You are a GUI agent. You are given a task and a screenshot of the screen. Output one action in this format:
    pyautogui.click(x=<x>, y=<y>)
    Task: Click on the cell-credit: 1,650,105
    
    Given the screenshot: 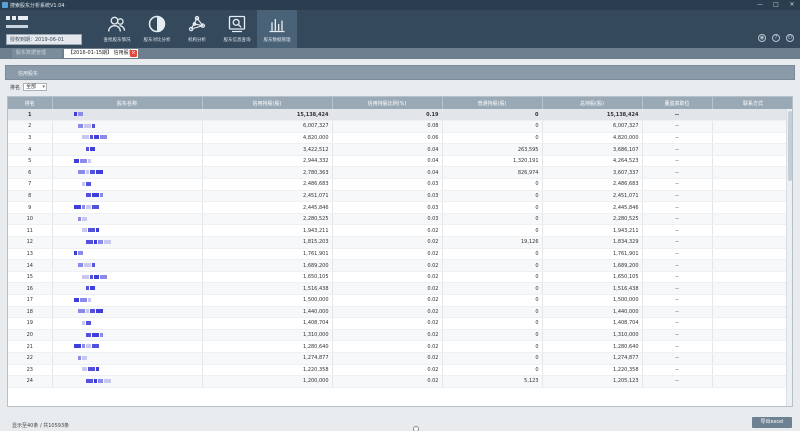 What is the action you would take?
    pyautogui.click(x=267, y=277)
    